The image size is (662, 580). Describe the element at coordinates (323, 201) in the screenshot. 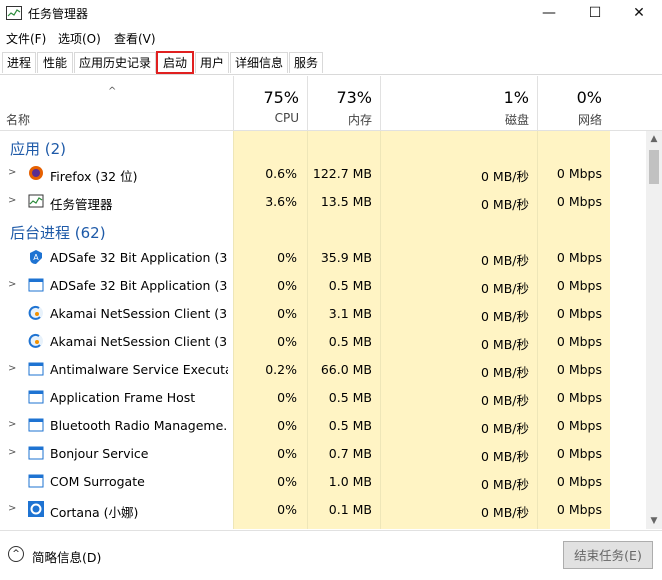

I see `process-row: > 任务管理器 3.6% 13.5 MB 0 MB/秒 0 Mbps` at that location.